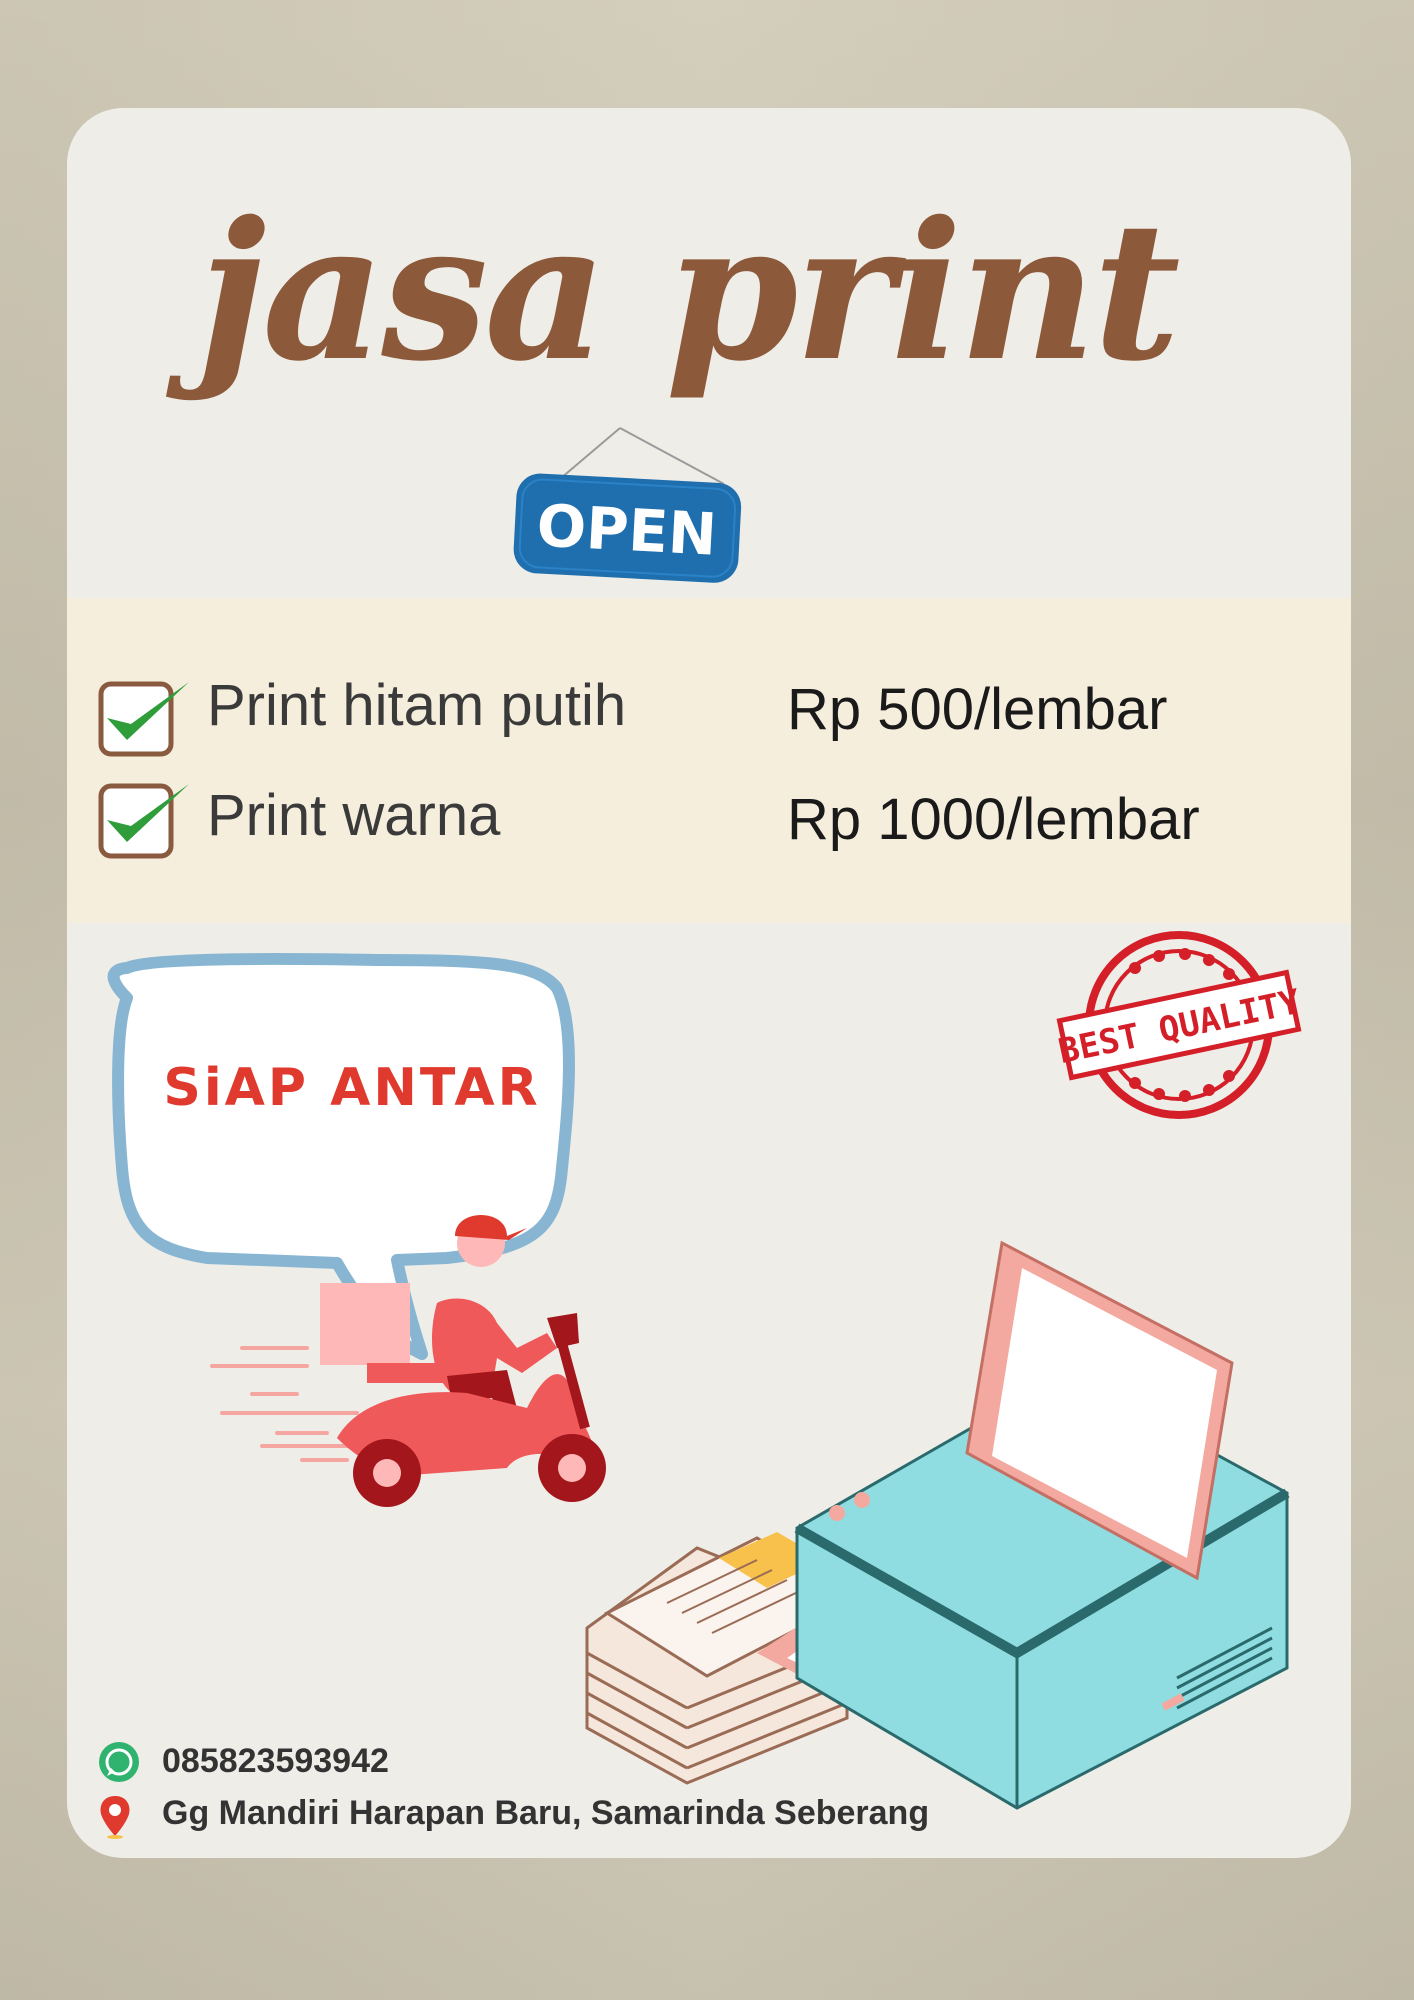 Image resolution: width=1414 pixels, height=2000 pixels. What do you see at coordinates (119, 1762) in the screenshot?
I see `whatsapp-icon` at bounding box center [119, 1762].